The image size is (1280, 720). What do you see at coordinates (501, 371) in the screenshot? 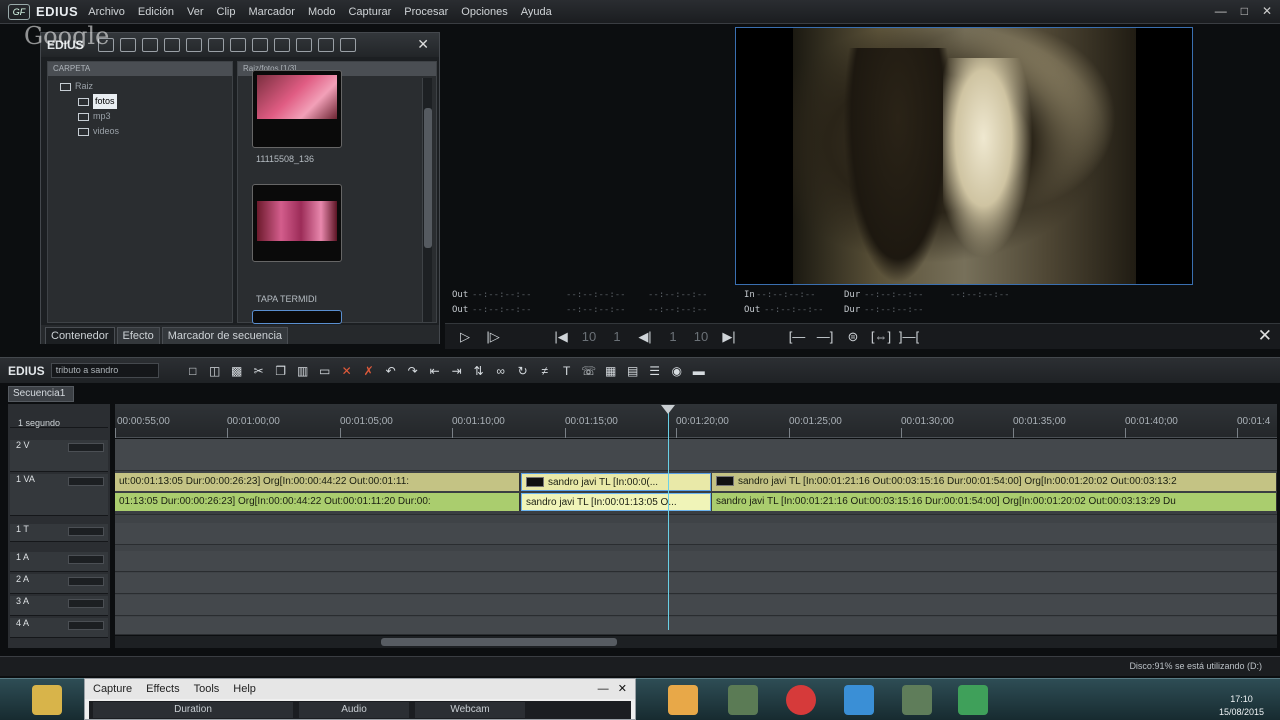
I see `link-icon: ∞` at bounding box center [501, 371].